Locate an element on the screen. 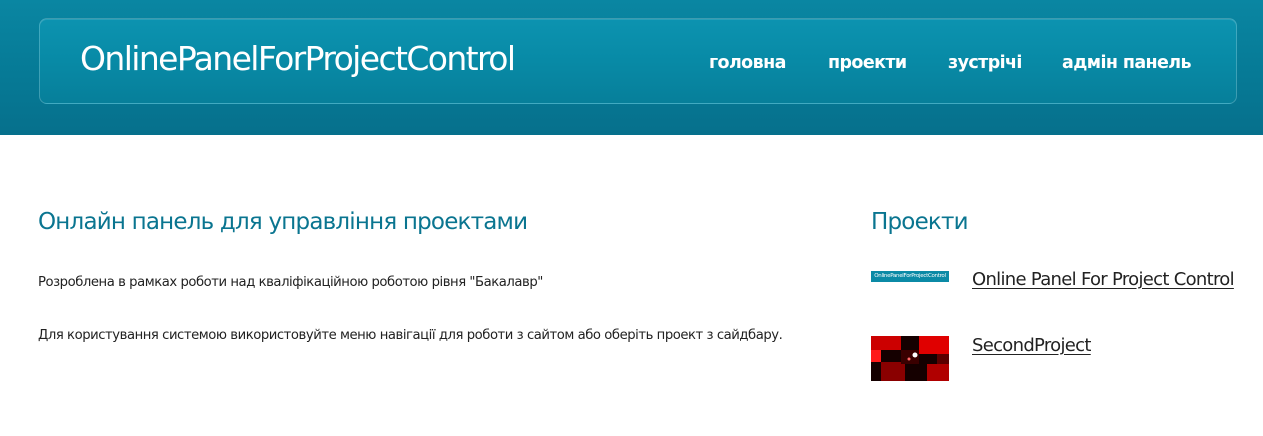 The height and width of the screenshot is (436, 1263). main-nav: головна проекти зустрічі адмін панель is located at coordinates (638, 63).